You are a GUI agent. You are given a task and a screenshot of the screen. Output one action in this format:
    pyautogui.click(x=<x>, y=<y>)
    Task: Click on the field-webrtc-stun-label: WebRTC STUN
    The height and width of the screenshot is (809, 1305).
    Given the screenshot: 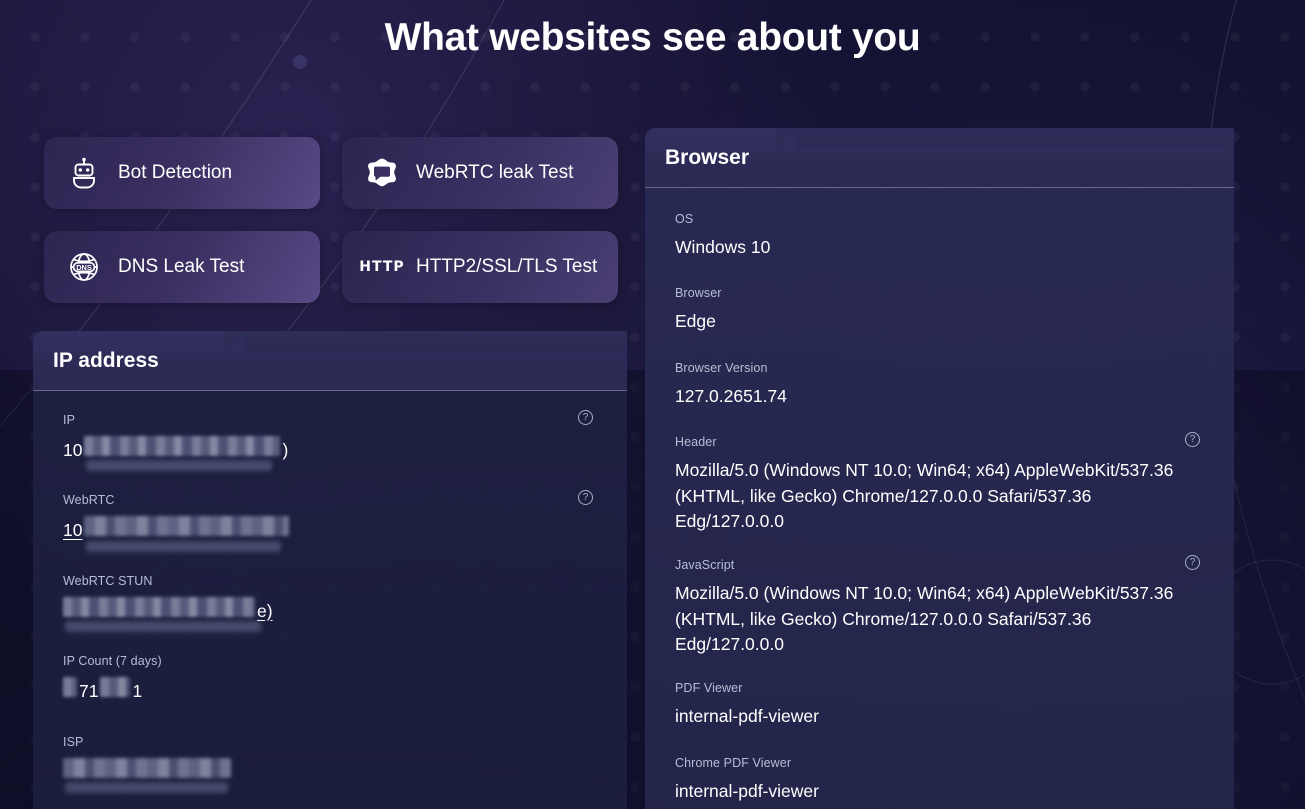 What is the action you would take?
    pyautogui.click(x=108, y=580)
    